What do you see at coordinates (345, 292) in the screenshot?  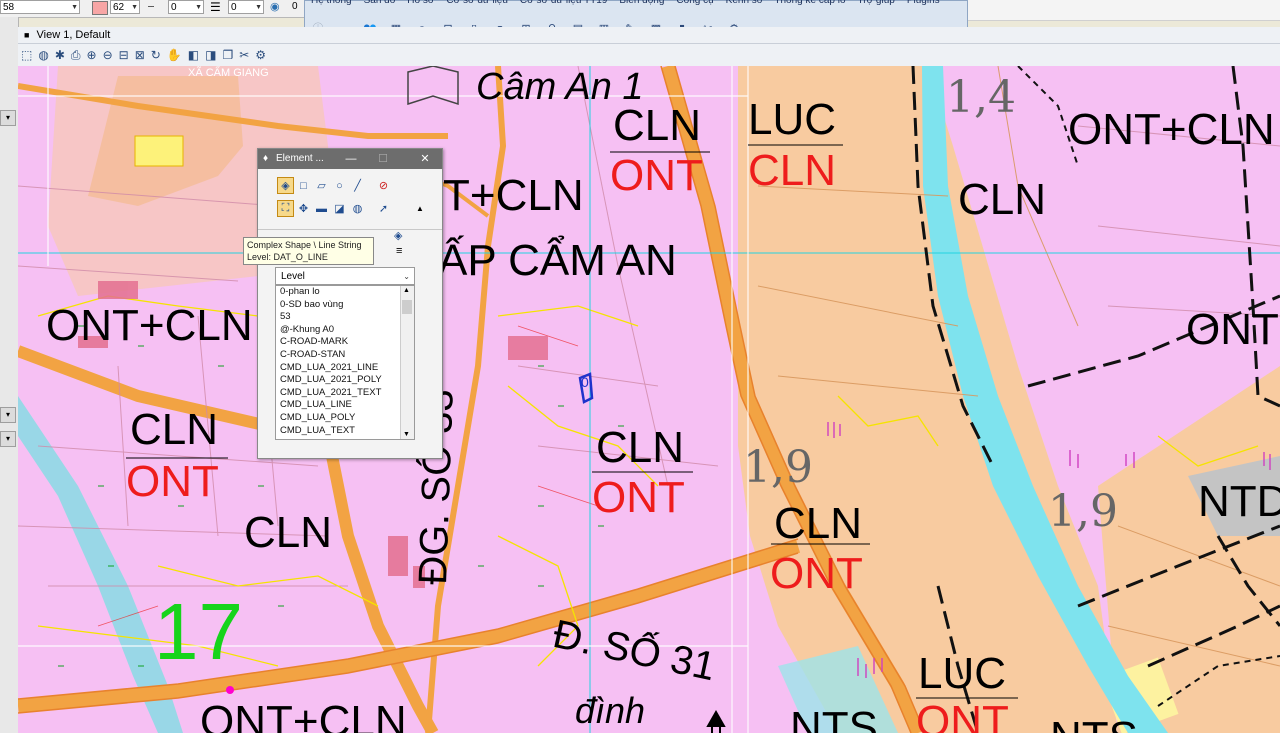 I see `level-list-item: 0-phan lo` at bounding box center [345, 292].